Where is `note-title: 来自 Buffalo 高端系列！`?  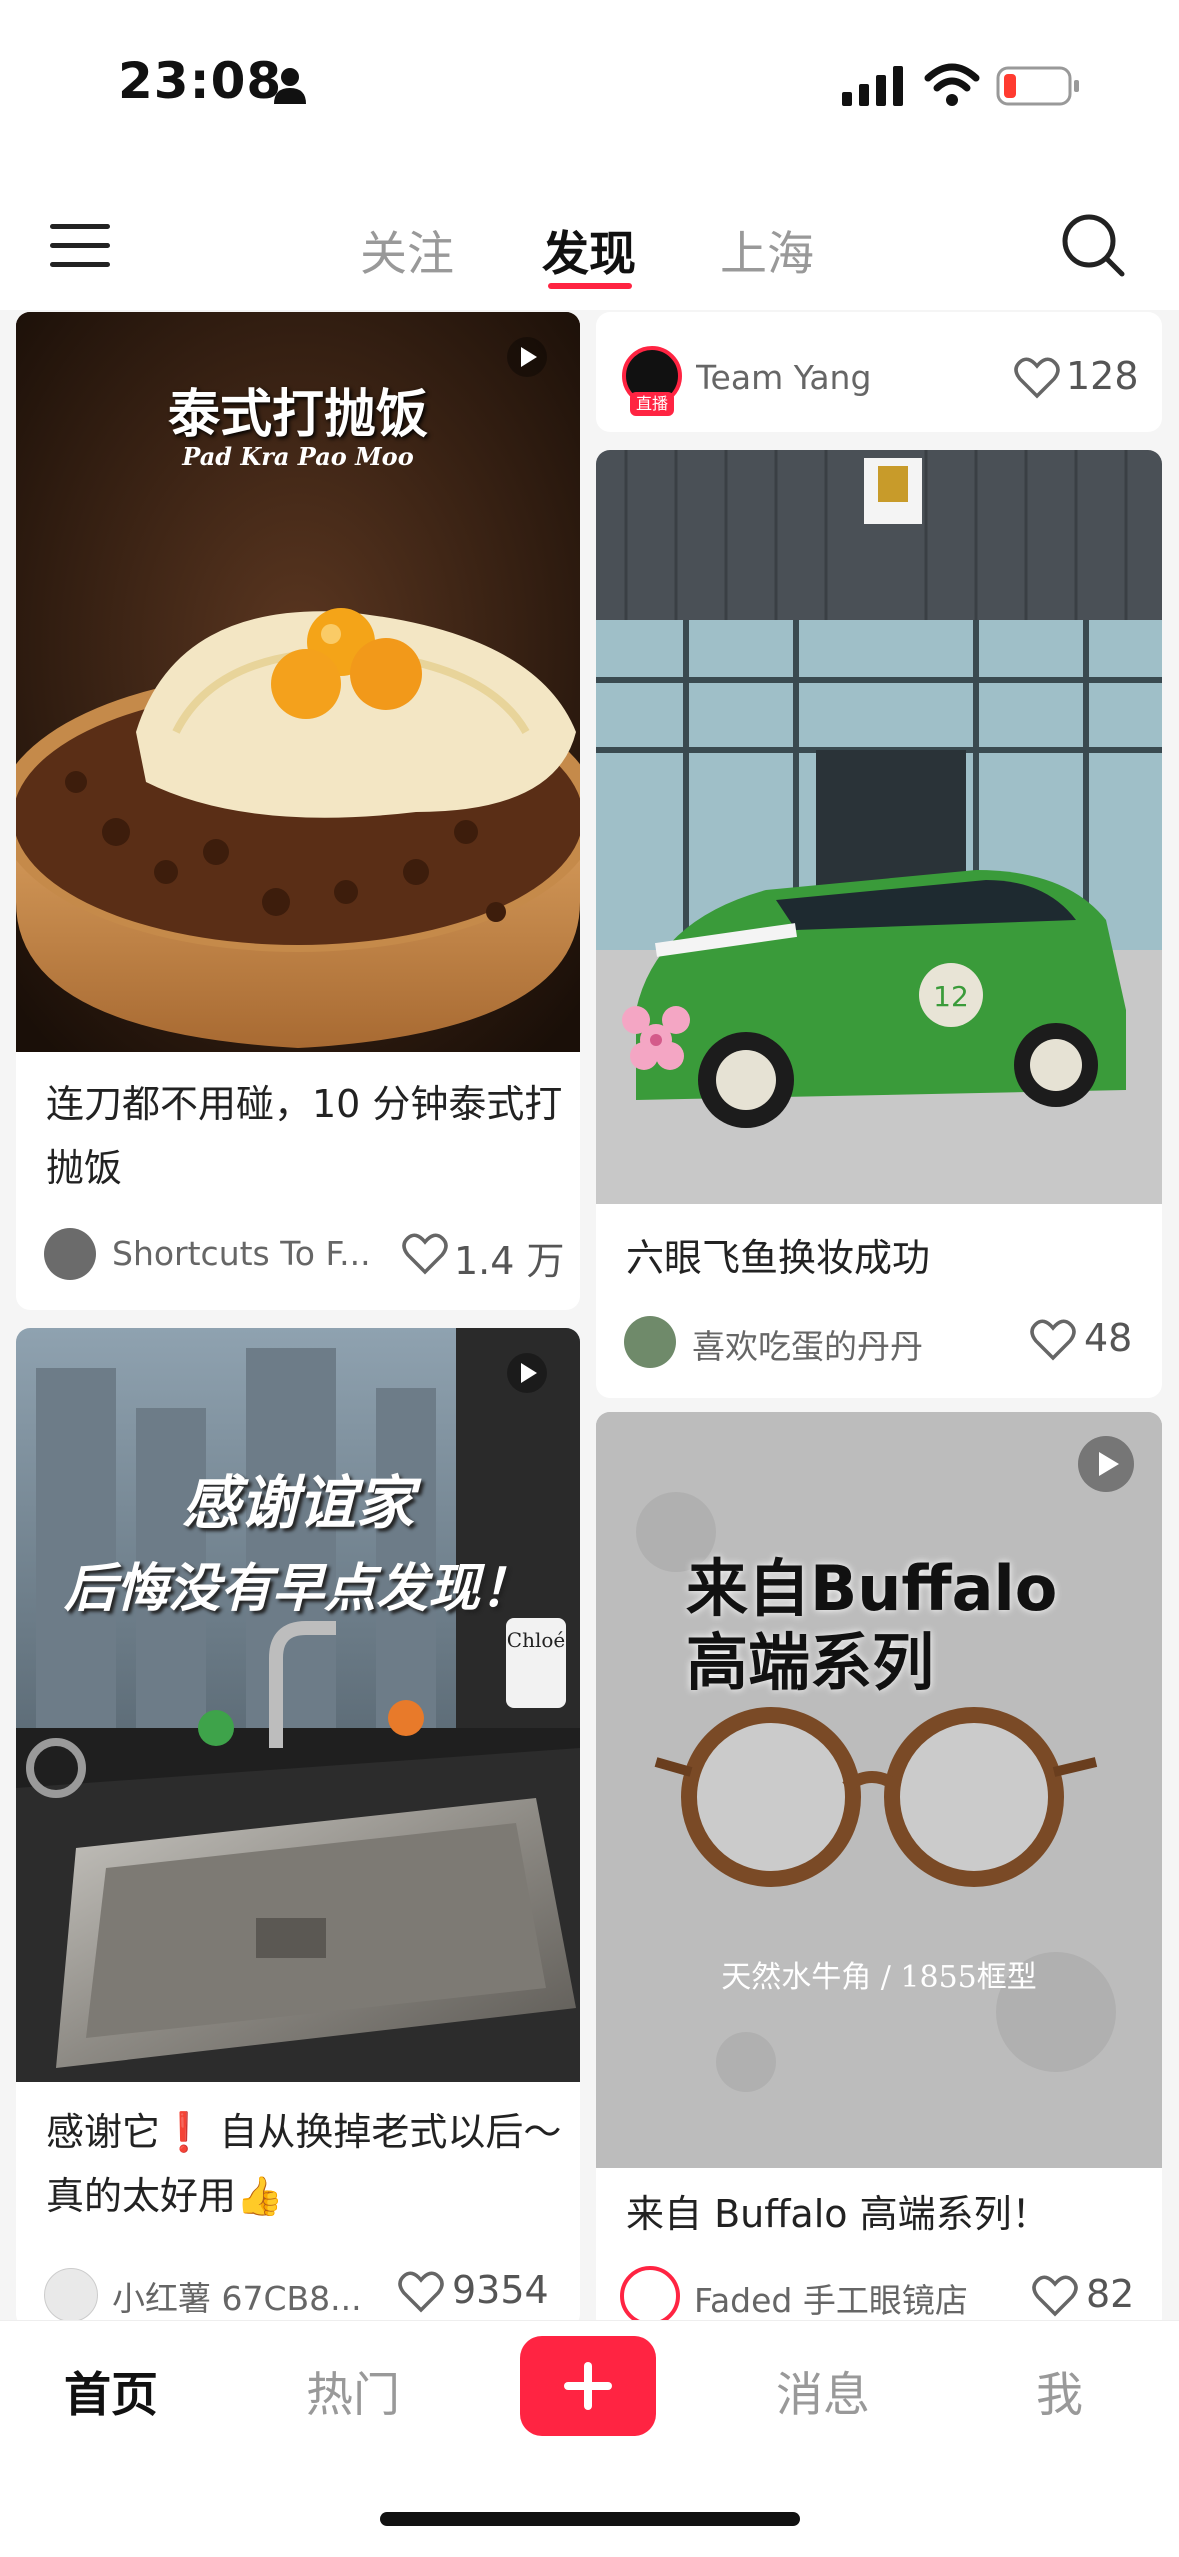
note-title: 来自 Buffalo 高端系列！ is located at coordinates (838, 2214).